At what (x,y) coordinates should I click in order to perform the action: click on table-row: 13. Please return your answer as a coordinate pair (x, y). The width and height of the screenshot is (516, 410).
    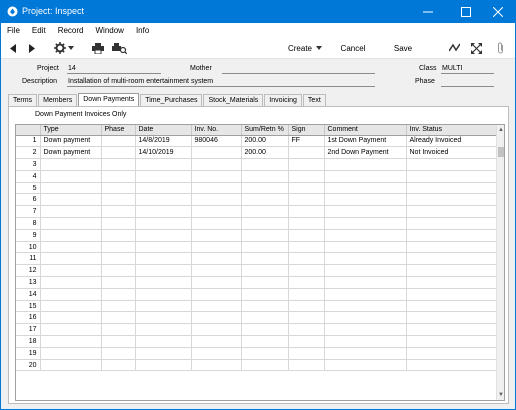
    Looking at the image, I should click on (257, 282).